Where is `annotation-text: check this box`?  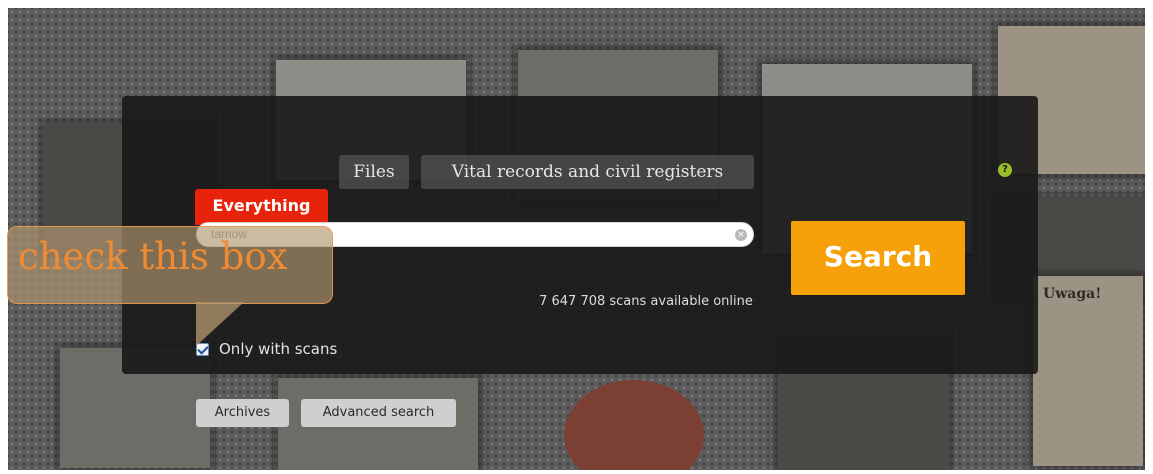 annotation-text: check this box is located at coordinates (153, 256).